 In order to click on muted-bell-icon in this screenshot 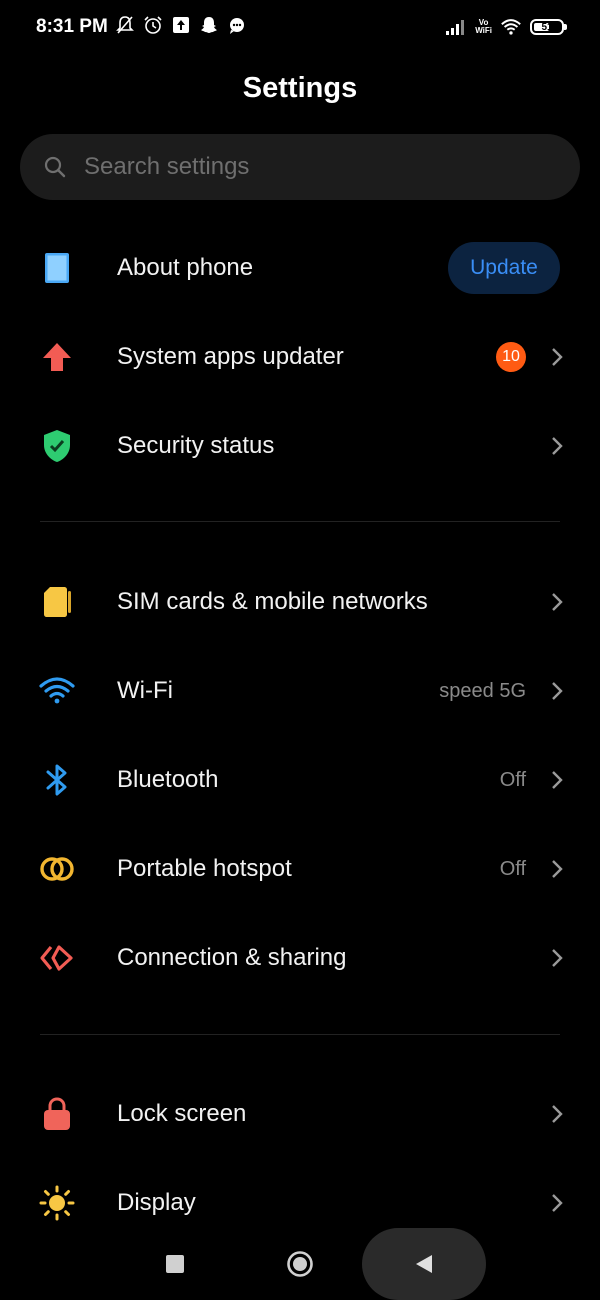, I will do `click(125, 25)`.